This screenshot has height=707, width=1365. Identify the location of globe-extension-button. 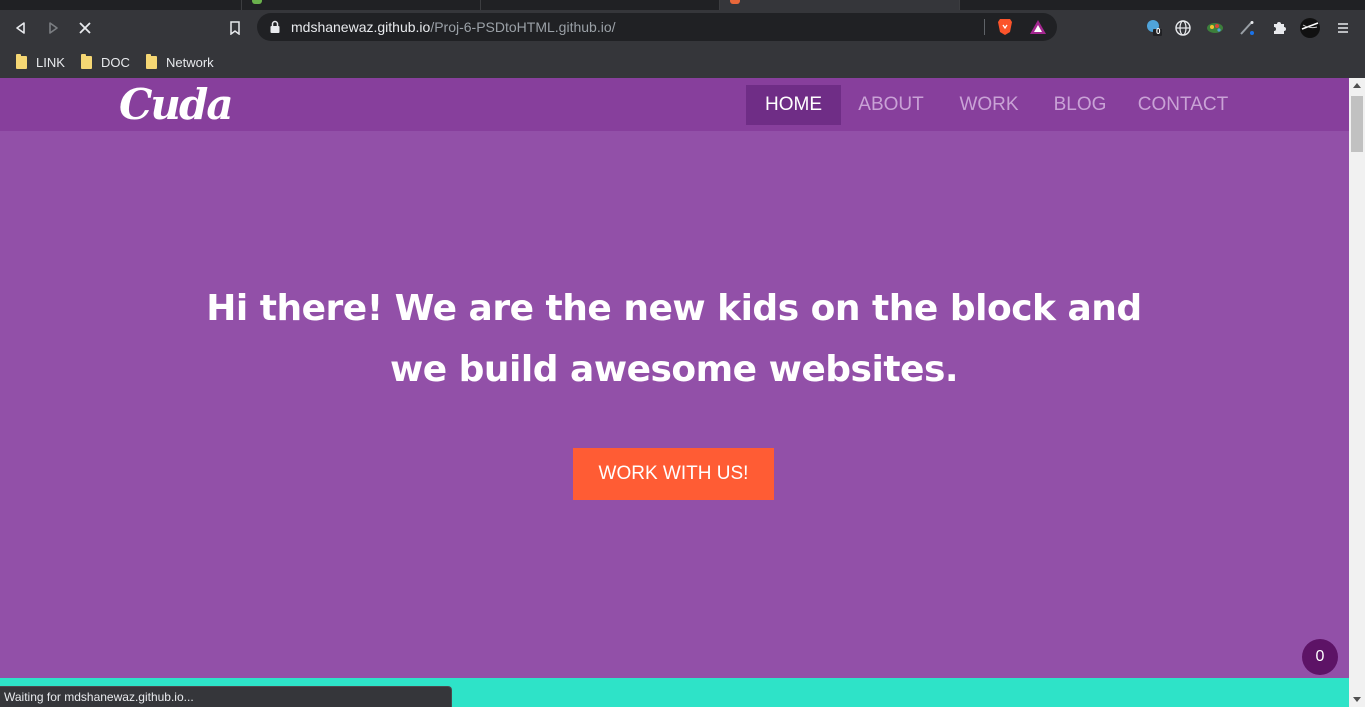
(1183, 28).